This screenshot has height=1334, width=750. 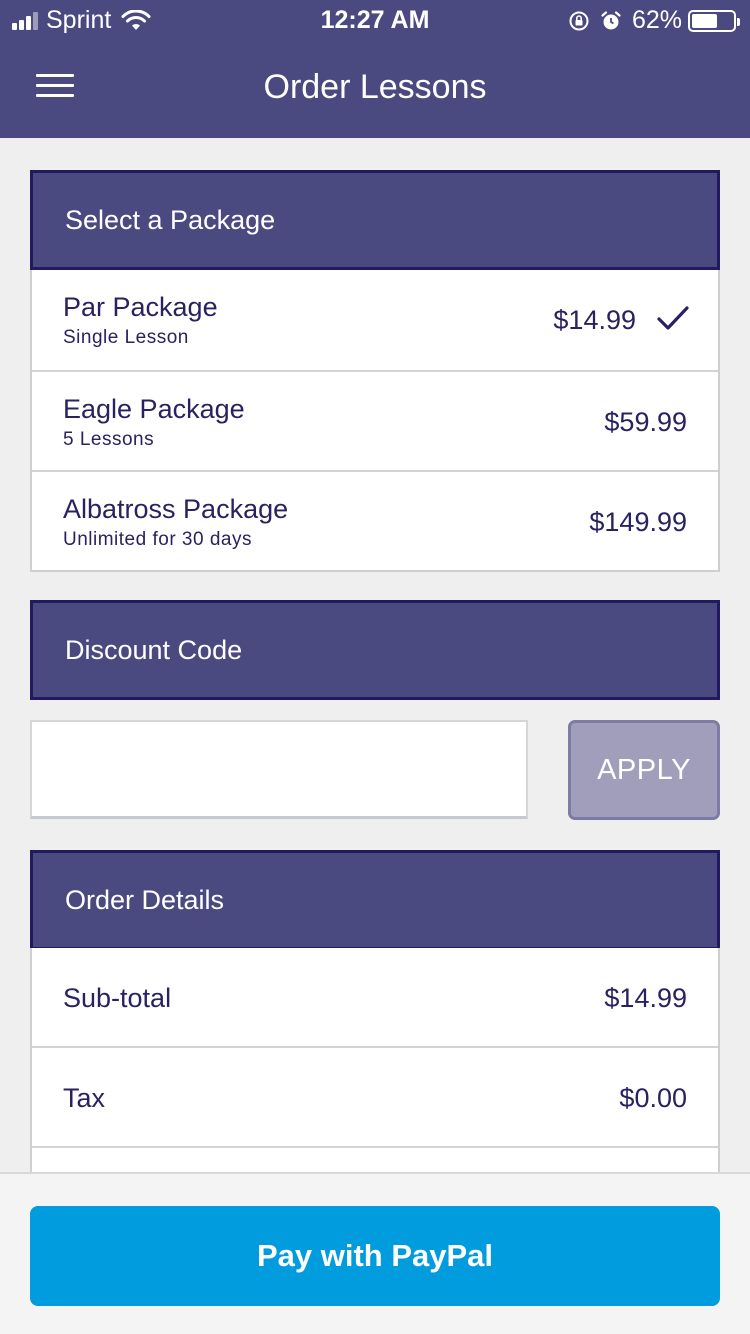 What do you see at coordinates (154, 649) in the screenshot?
I see `discount-heading: Discount Code` at bounding box center [154, 649].